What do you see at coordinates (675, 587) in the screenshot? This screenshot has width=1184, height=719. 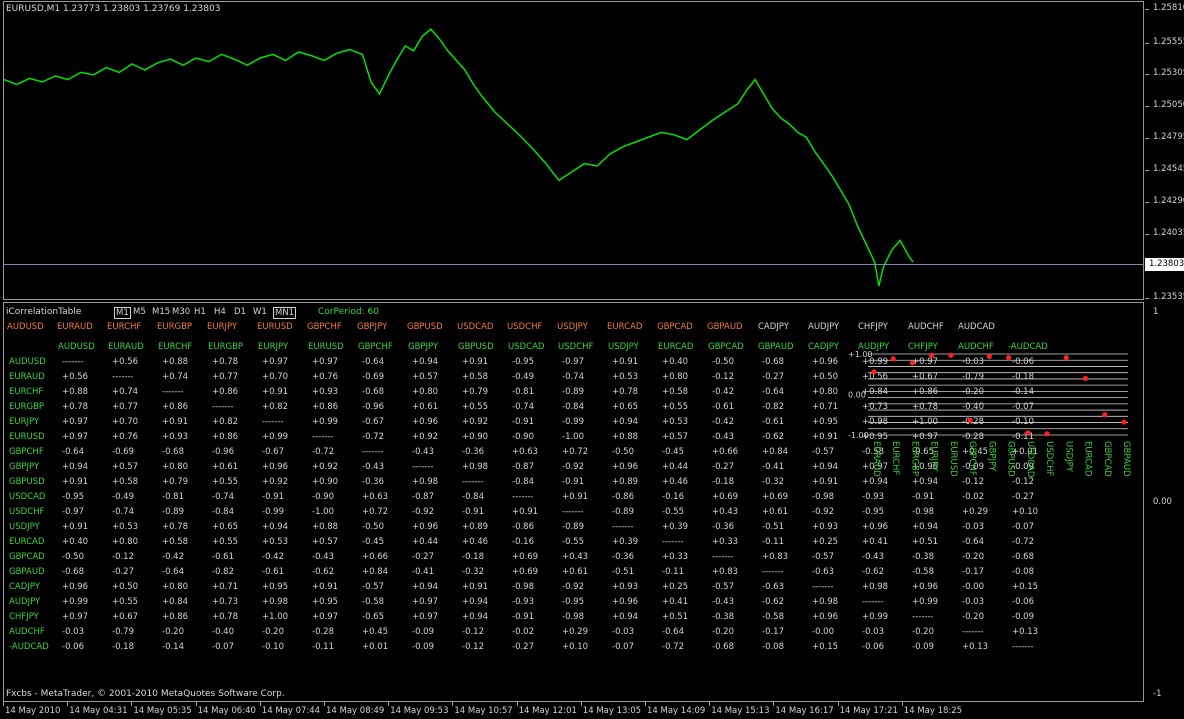 I see `matrix-cell: +0.25` at bounding box center [675, 587].